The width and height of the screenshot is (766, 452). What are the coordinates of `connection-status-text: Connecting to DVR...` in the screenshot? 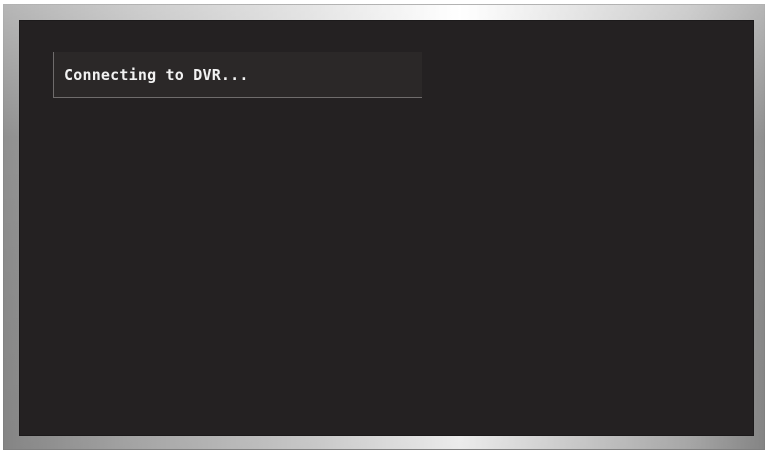 It's located at (156, 74).